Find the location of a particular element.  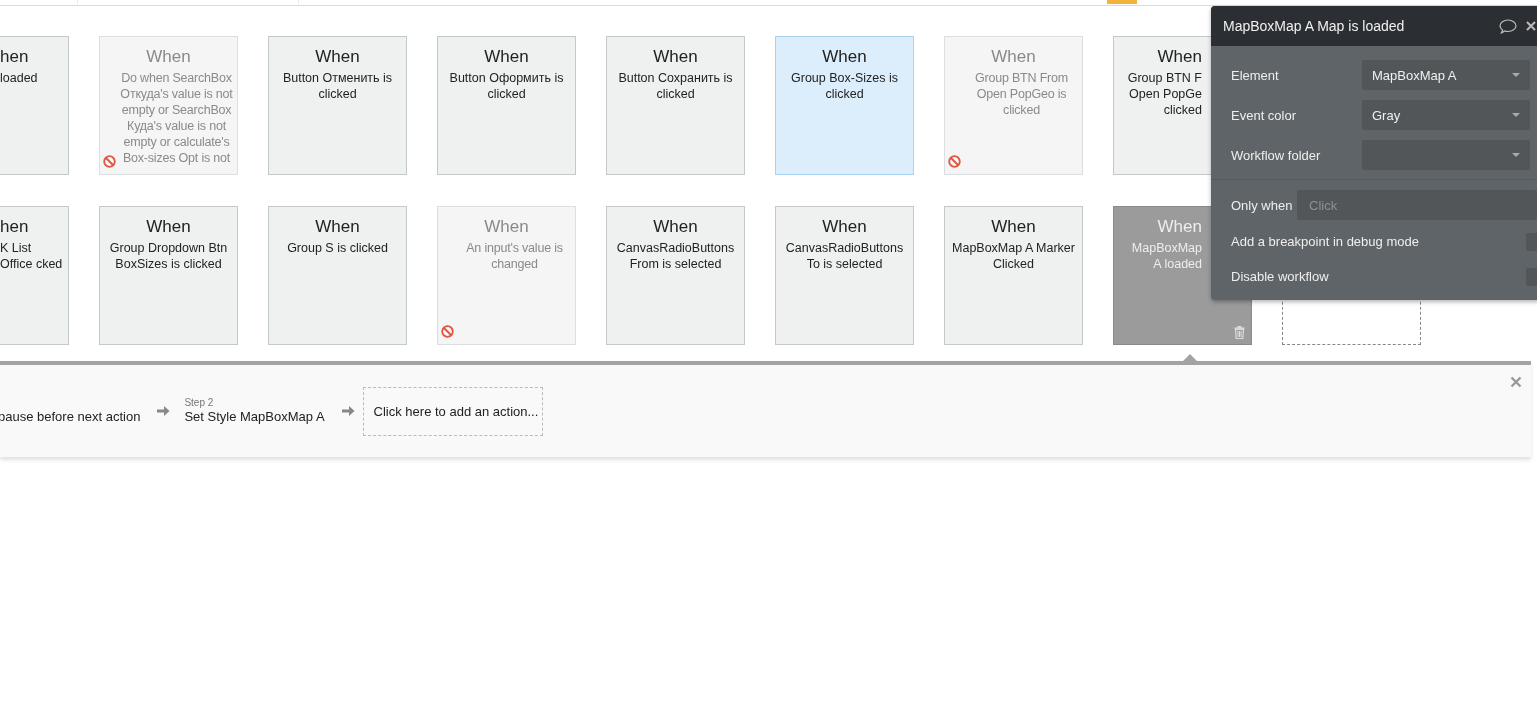

event-description: CanvasRadioButtons From is selected is located at coordinates (675, 256).